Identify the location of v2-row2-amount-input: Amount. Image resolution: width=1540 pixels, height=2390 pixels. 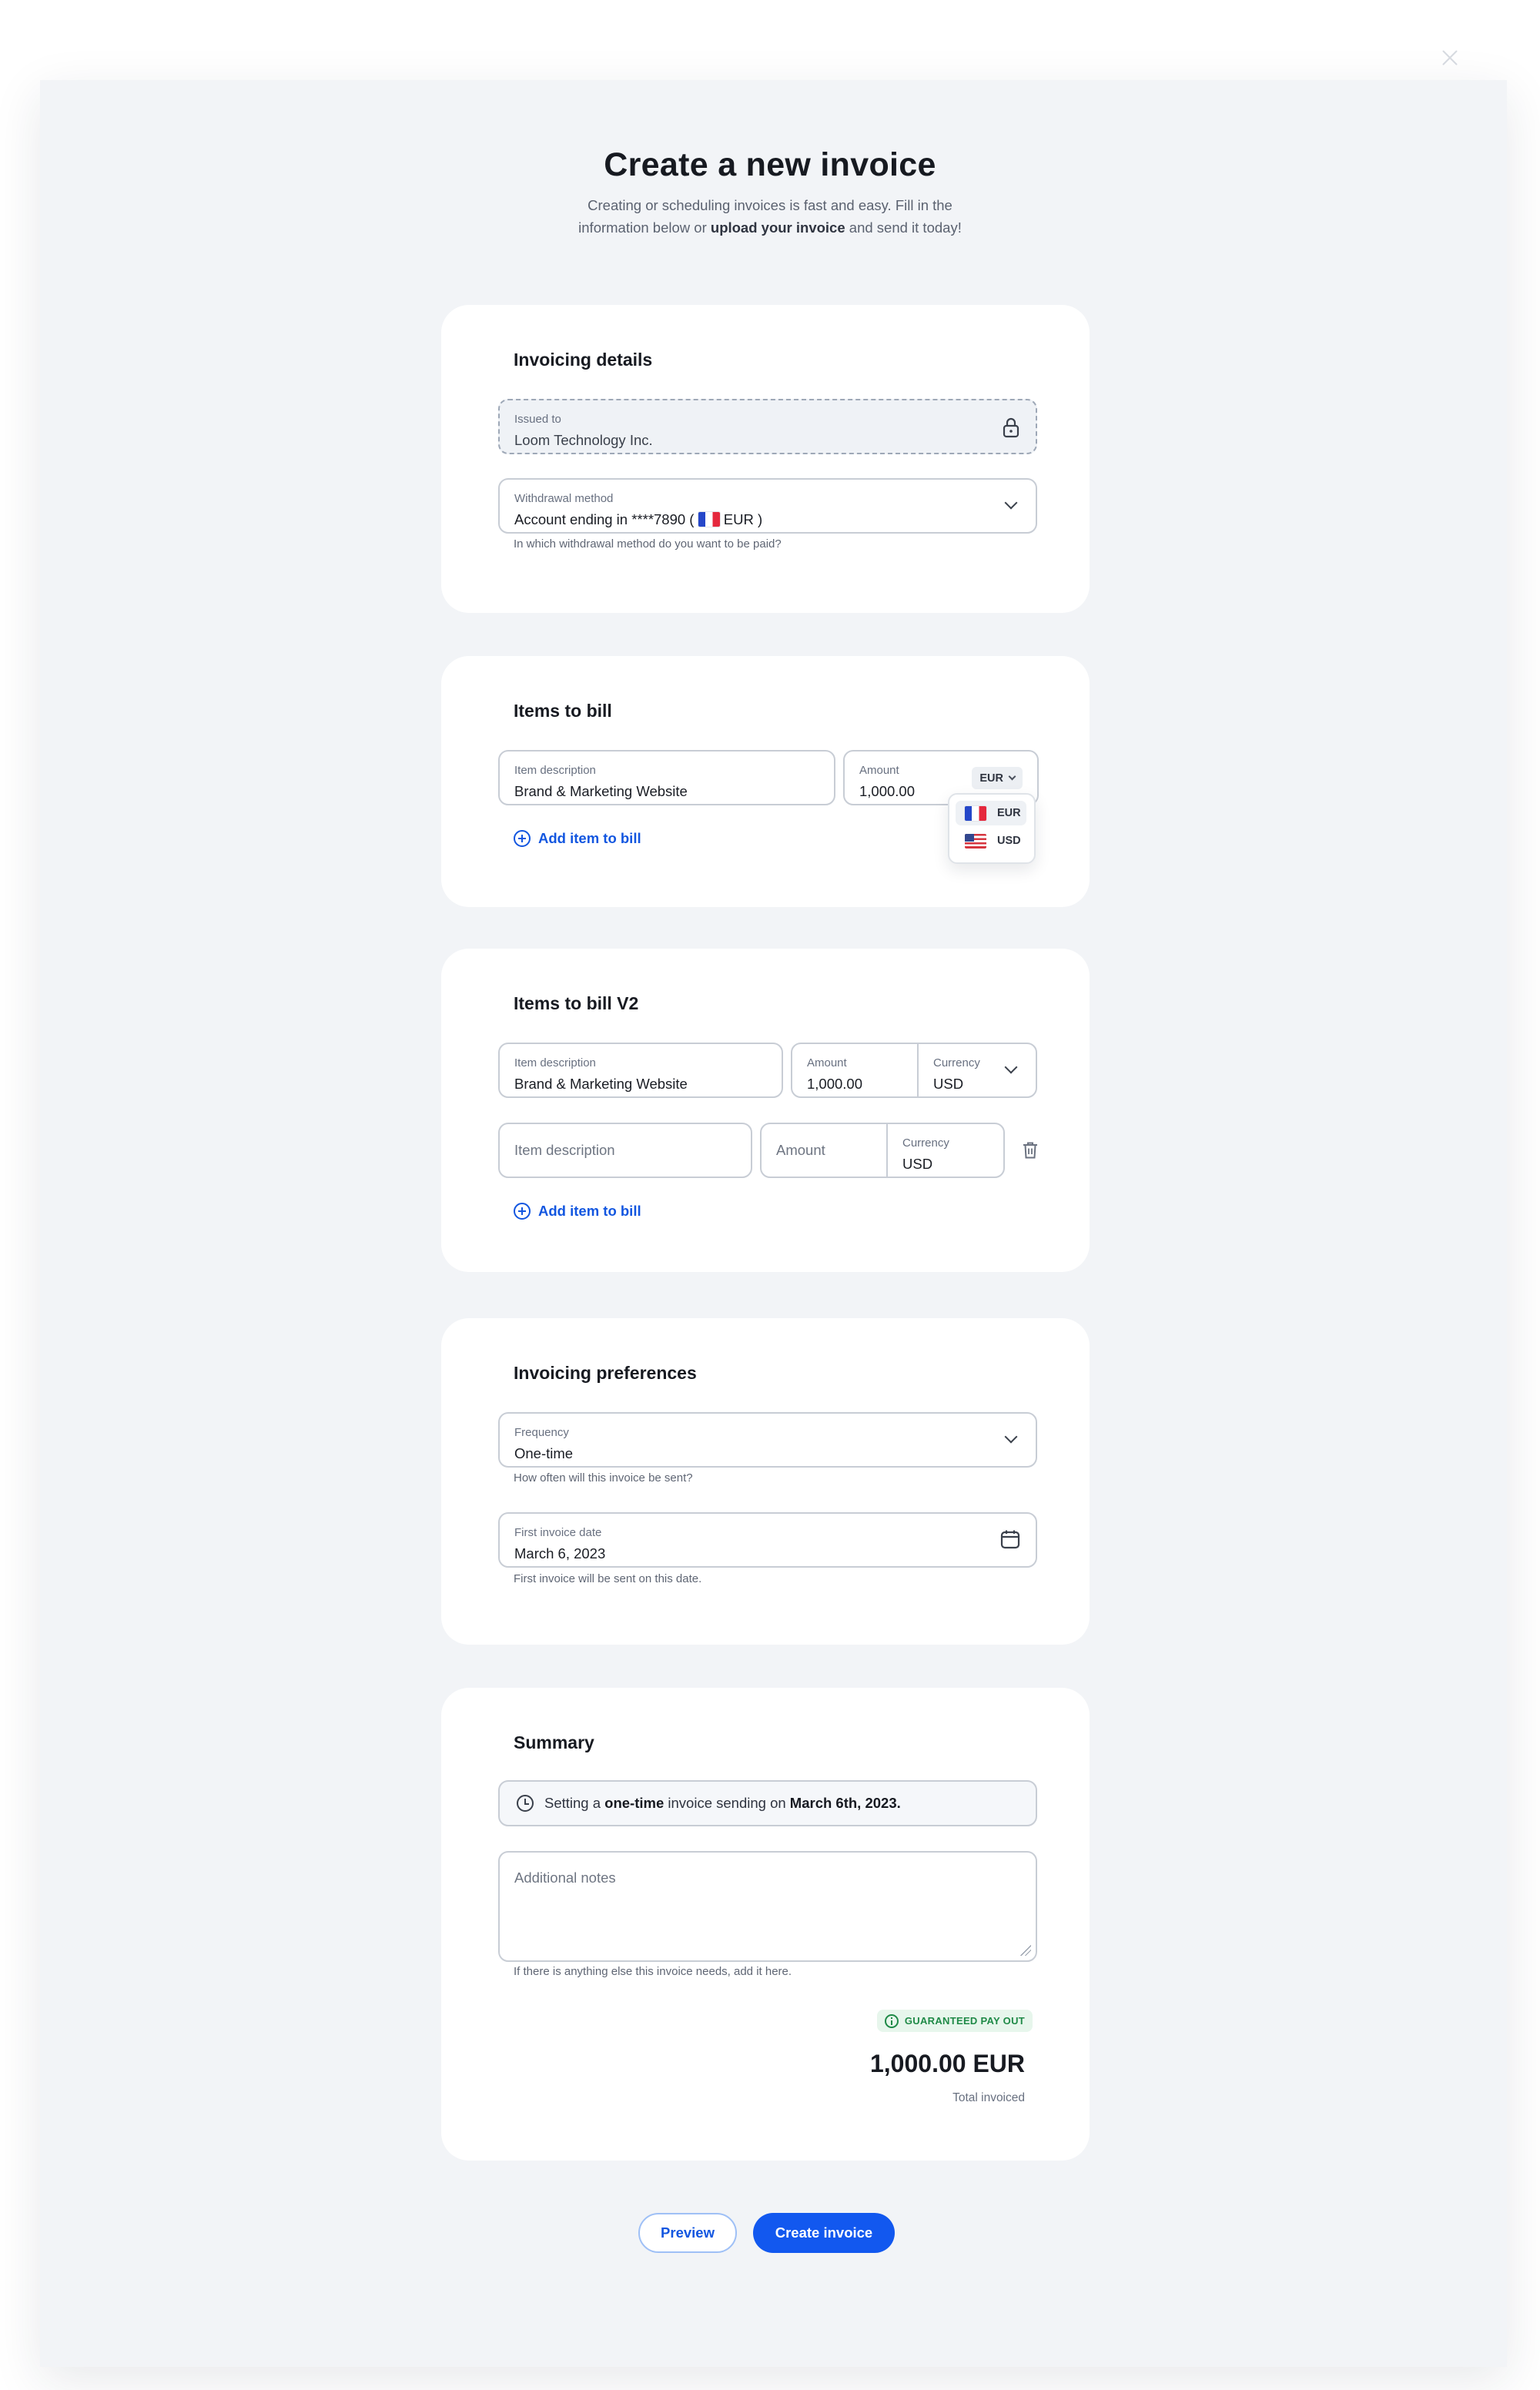
(824, 1150).